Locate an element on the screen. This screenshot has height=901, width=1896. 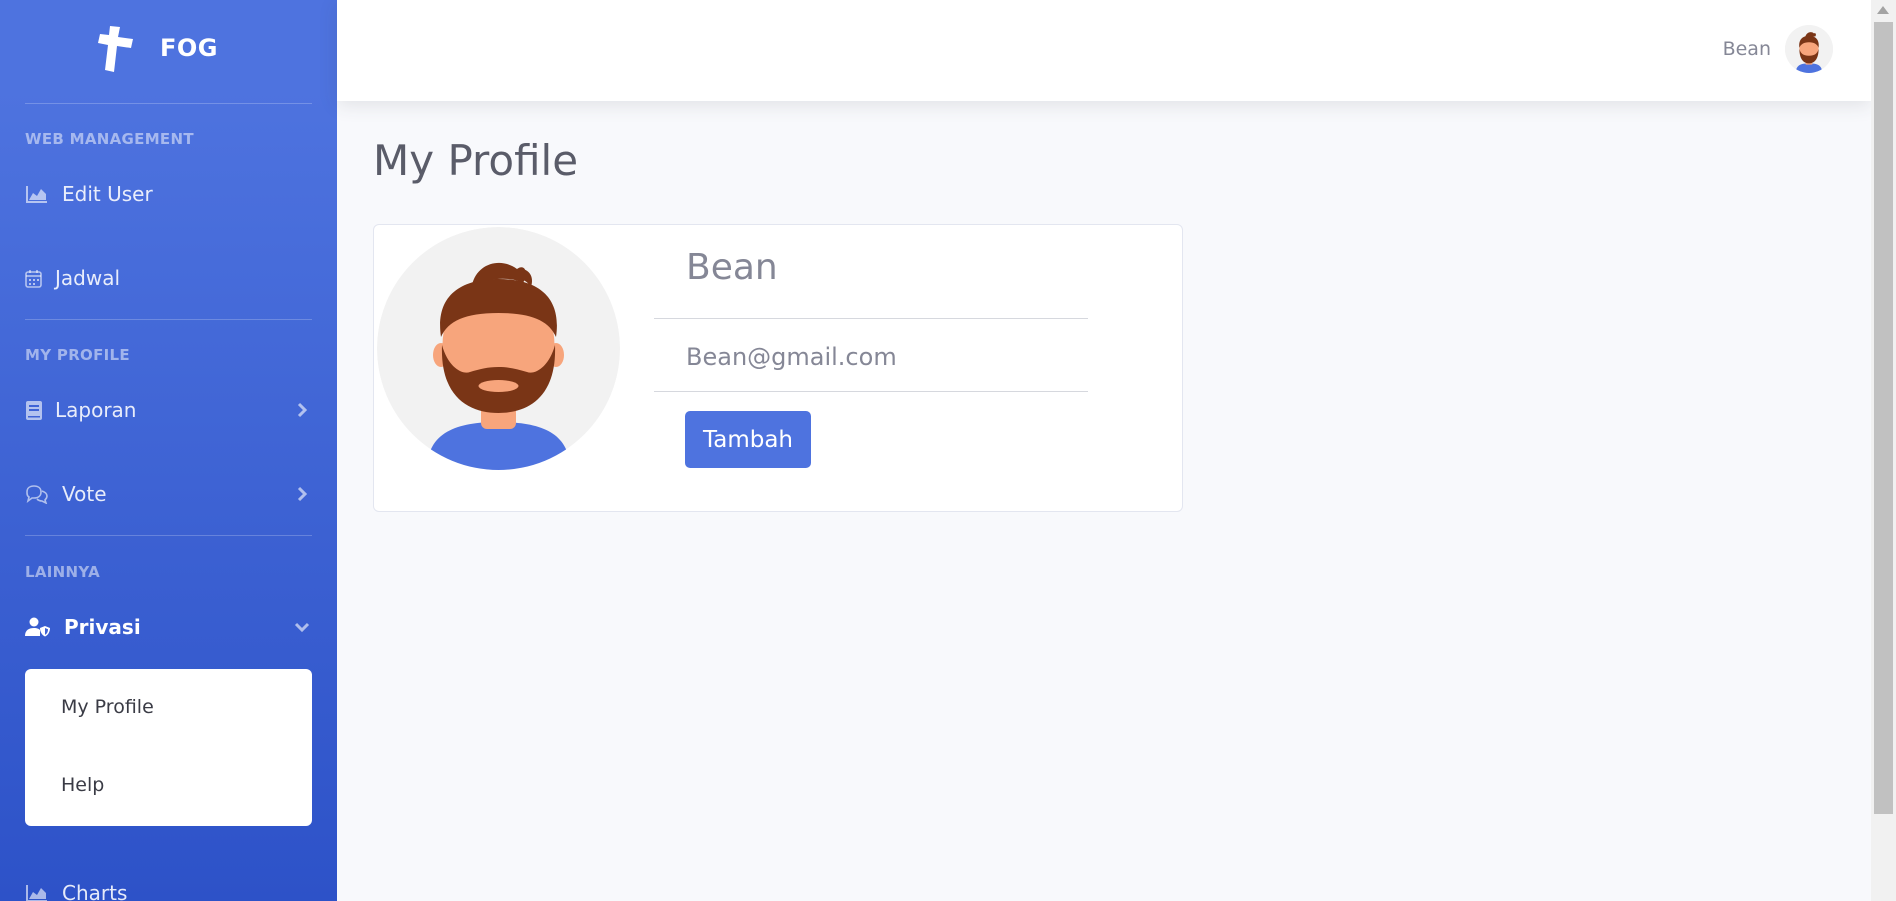
comments-icon is located at coordinates (37, 494).